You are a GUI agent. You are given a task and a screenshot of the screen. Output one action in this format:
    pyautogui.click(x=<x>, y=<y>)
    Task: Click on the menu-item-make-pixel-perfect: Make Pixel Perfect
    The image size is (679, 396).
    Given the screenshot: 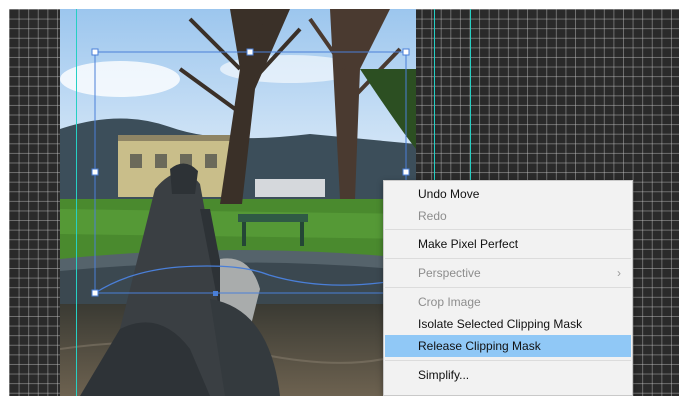 What is the action you would take?
    pyautogui.click(x=508, y=244)
    